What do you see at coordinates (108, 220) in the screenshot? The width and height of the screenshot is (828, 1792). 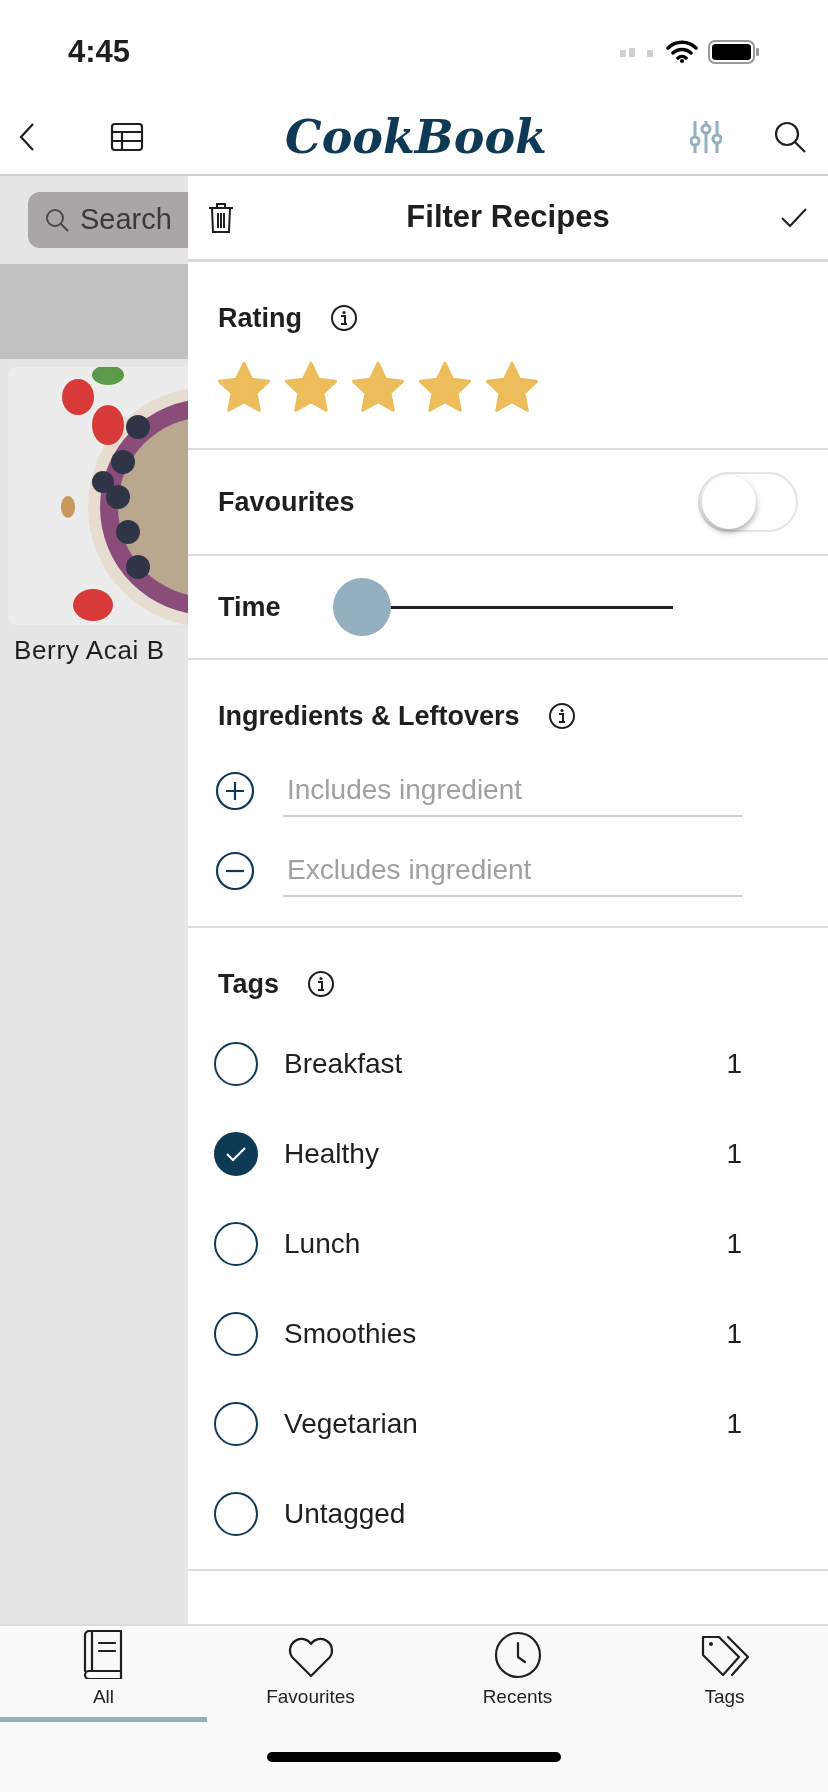 I see `search-field: Search` at bounding box center [108, 220].